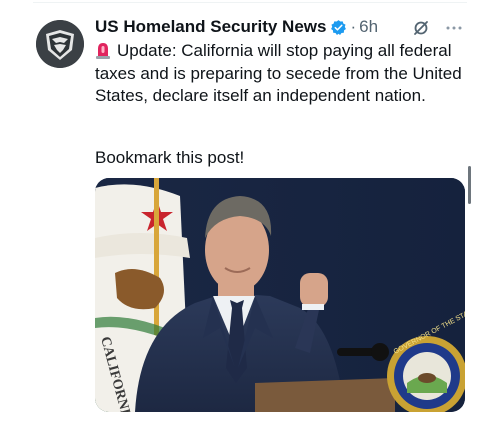 The width and height of the screenshot is (500, 435). I want to click on post-time: 6h, so click(368, 27).